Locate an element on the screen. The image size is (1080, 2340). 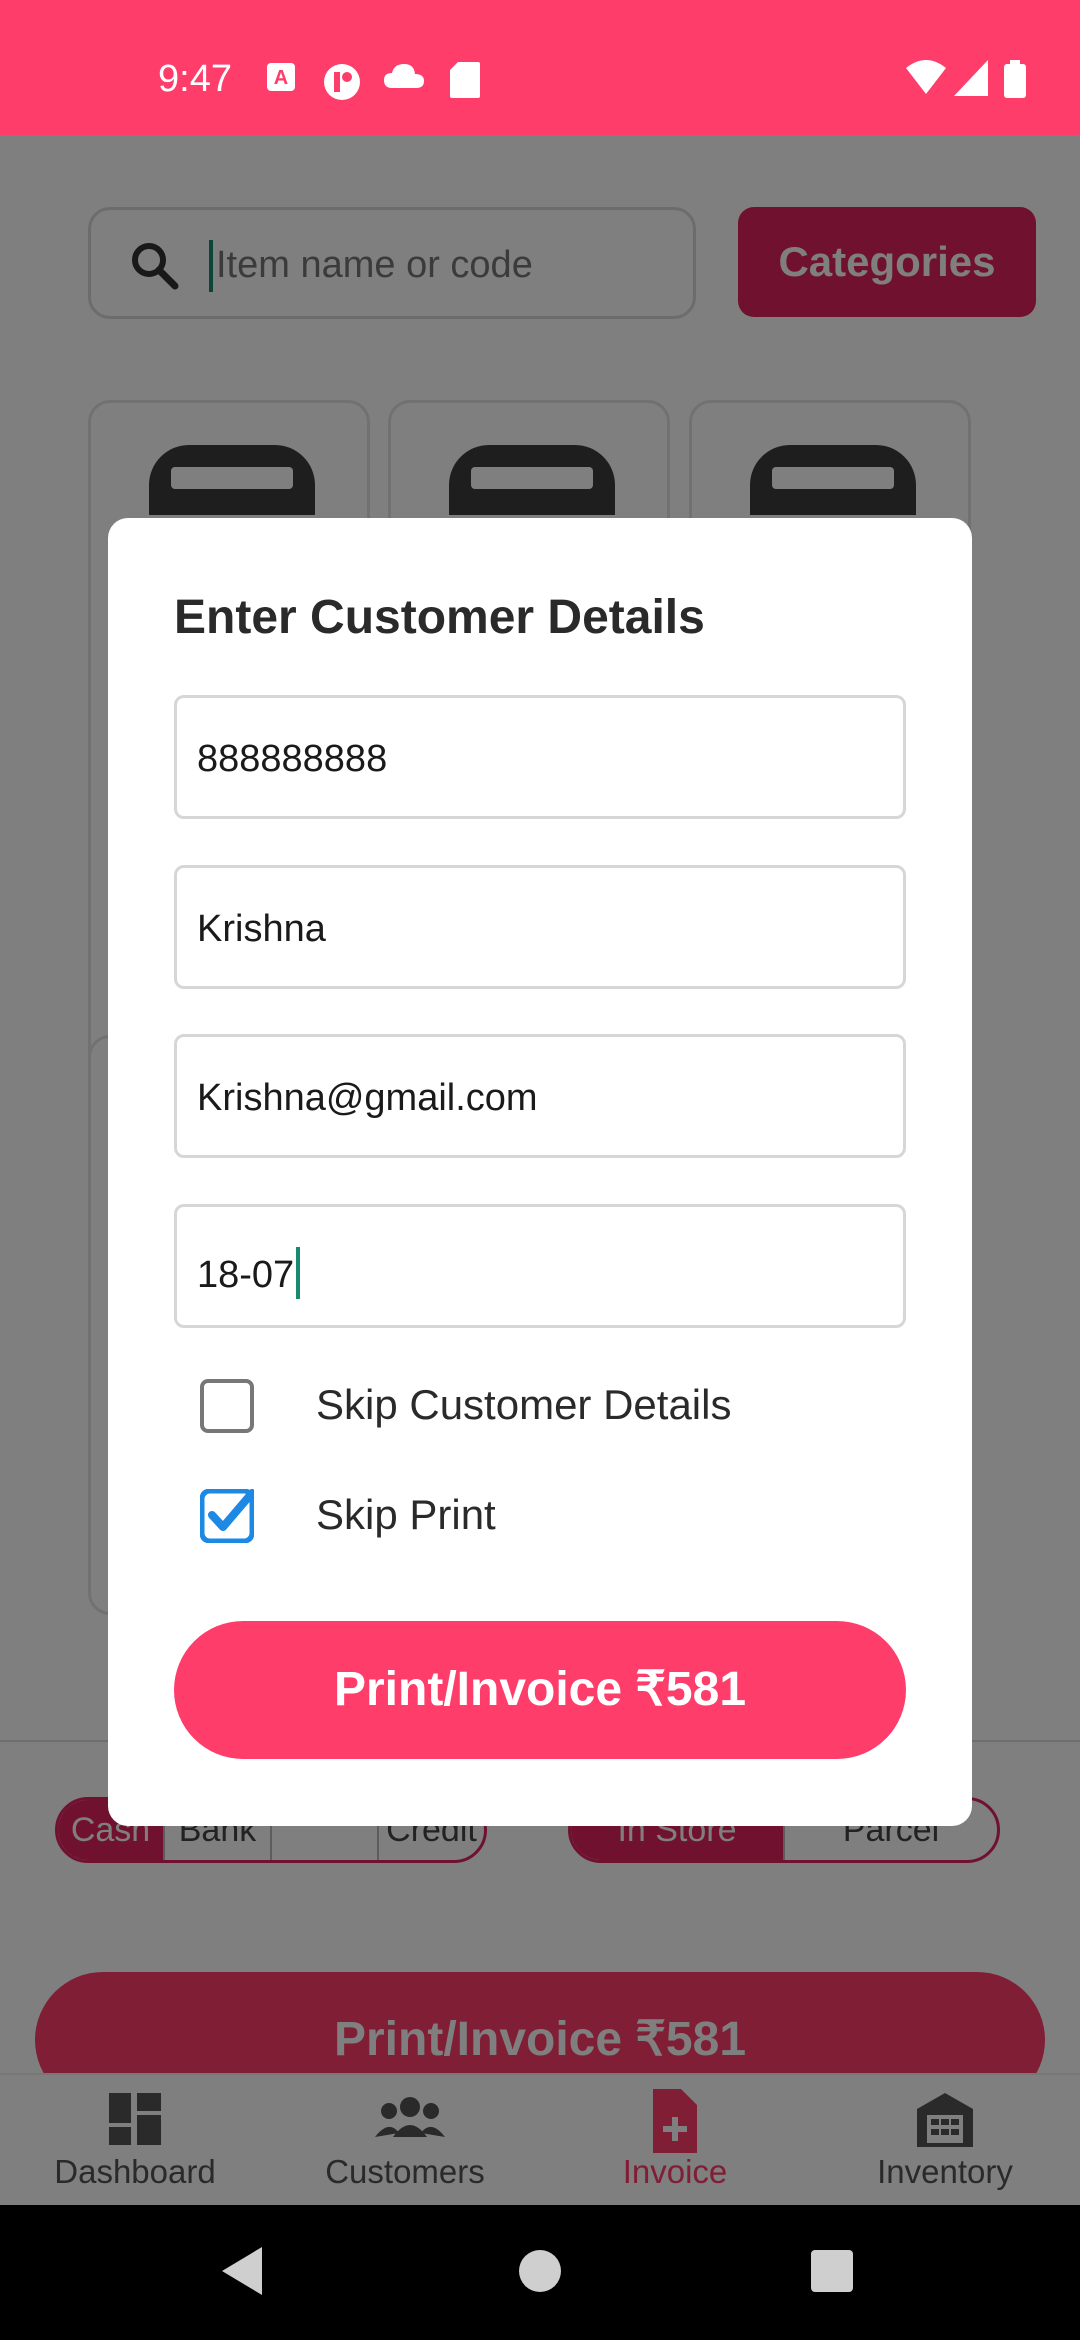
system-navigation-bar is located at coordinates (540, 2272).